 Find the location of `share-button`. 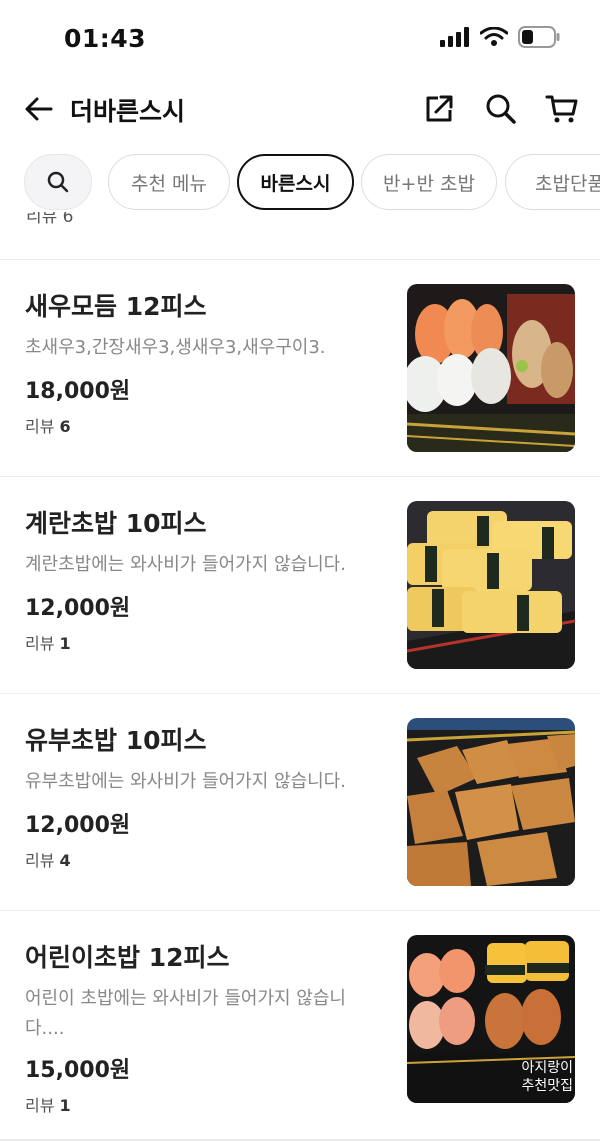

share-button is located at coordinates (439, 109).